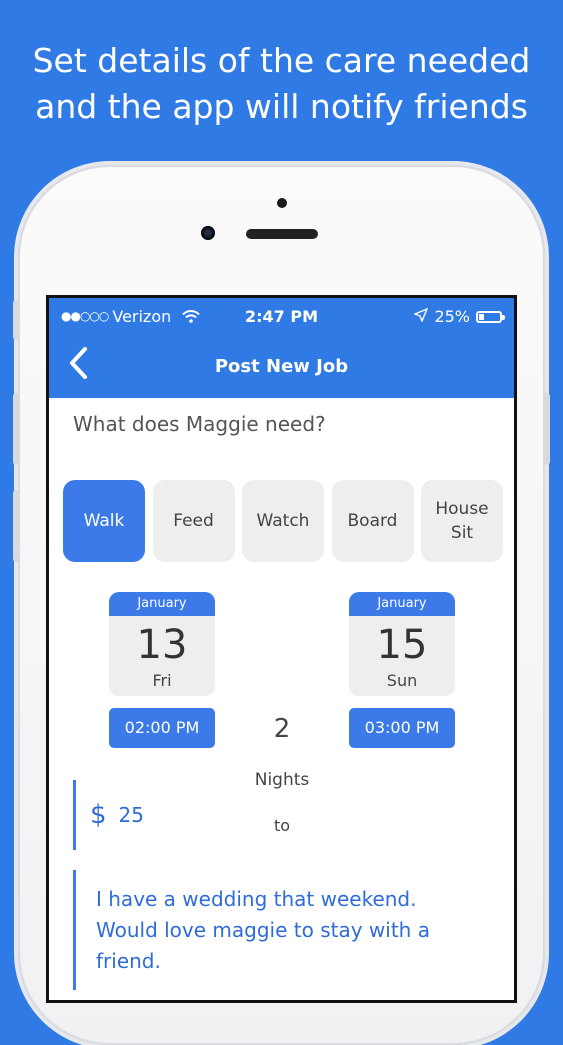 The image size is (563, 1045). I want to click on phone-volume-down, so click(16, 526).